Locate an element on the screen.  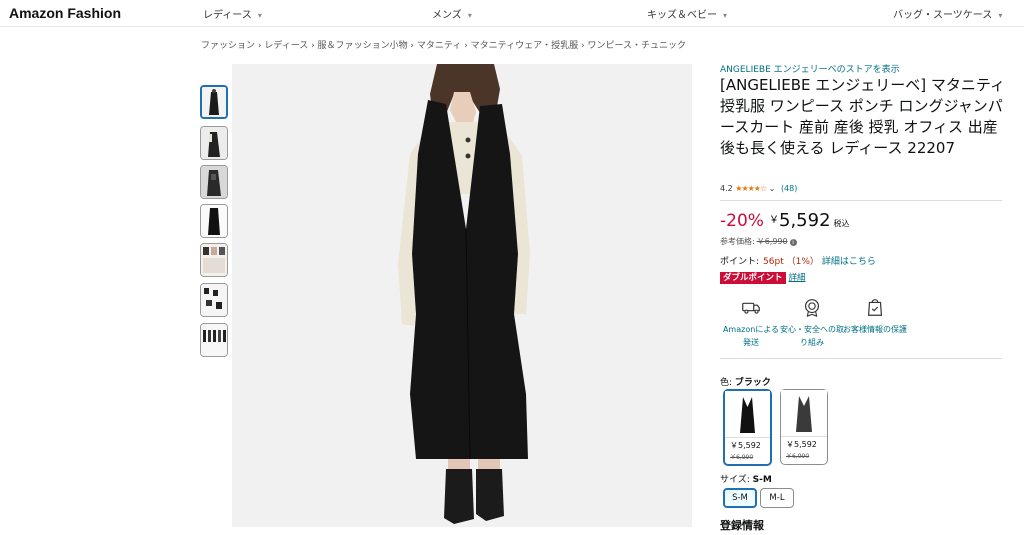
info-icon: i is located at coordinates (793, 242).